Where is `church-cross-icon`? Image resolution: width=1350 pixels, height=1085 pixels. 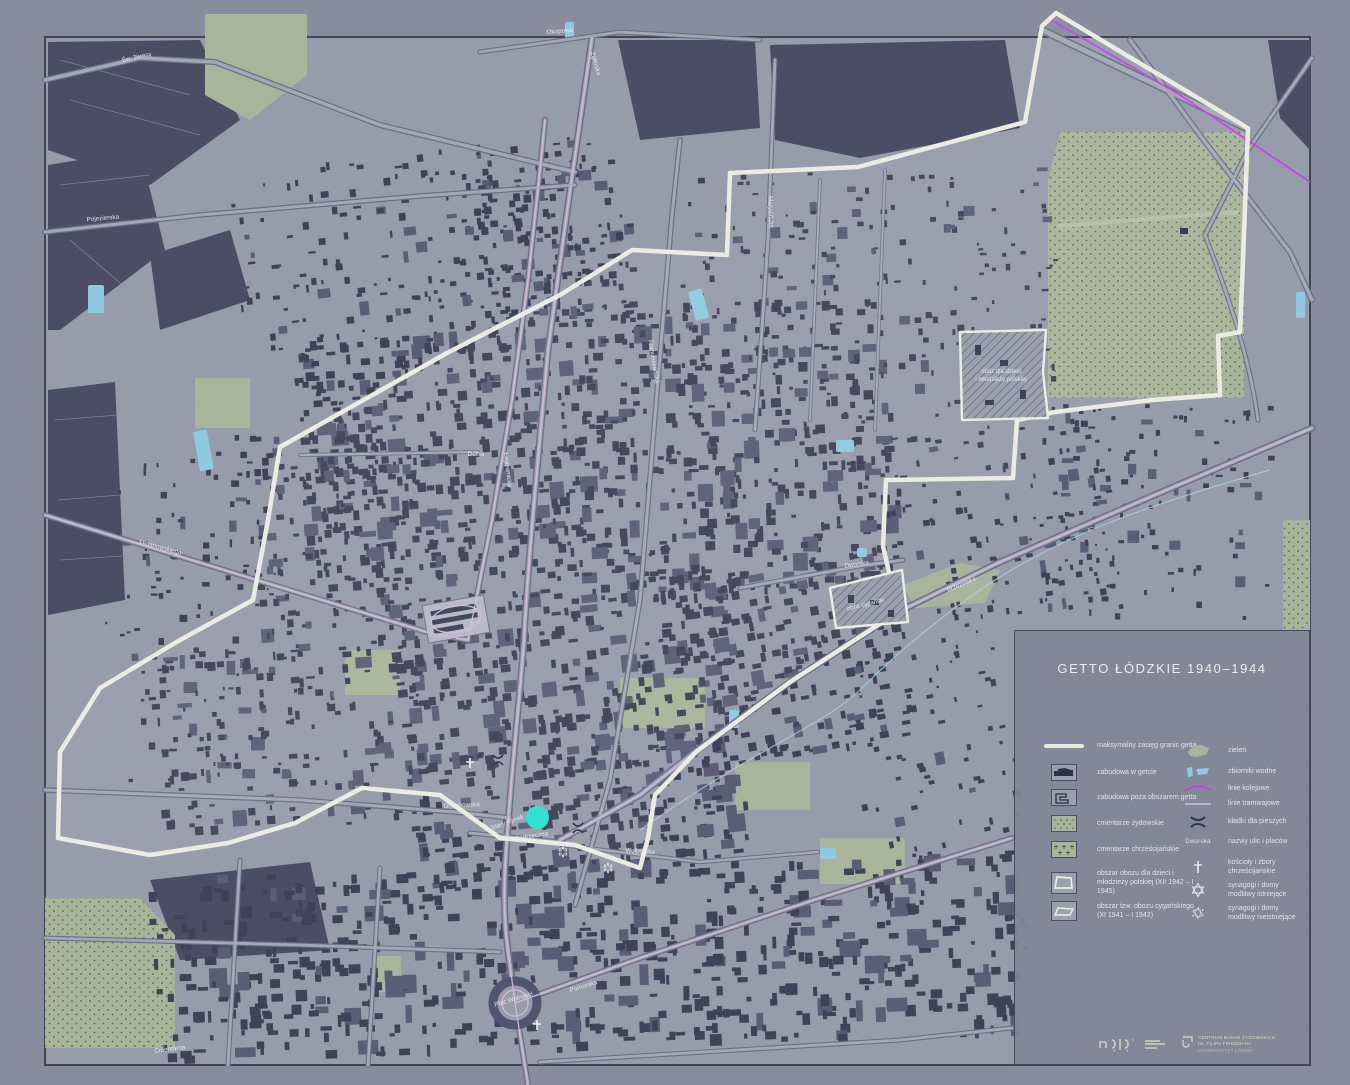
church-cross-icon is located at coordinates (1198, 867).